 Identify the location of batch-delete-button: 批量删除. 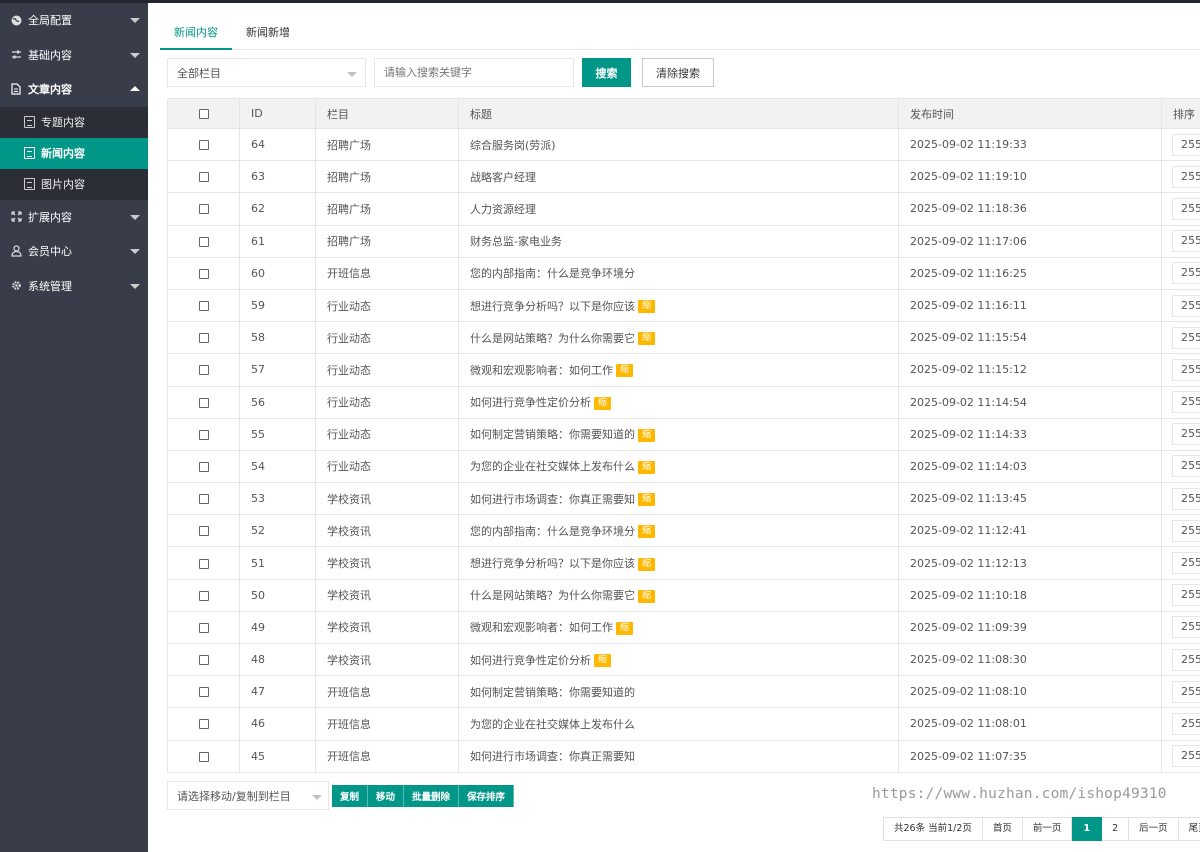
(432, 795).